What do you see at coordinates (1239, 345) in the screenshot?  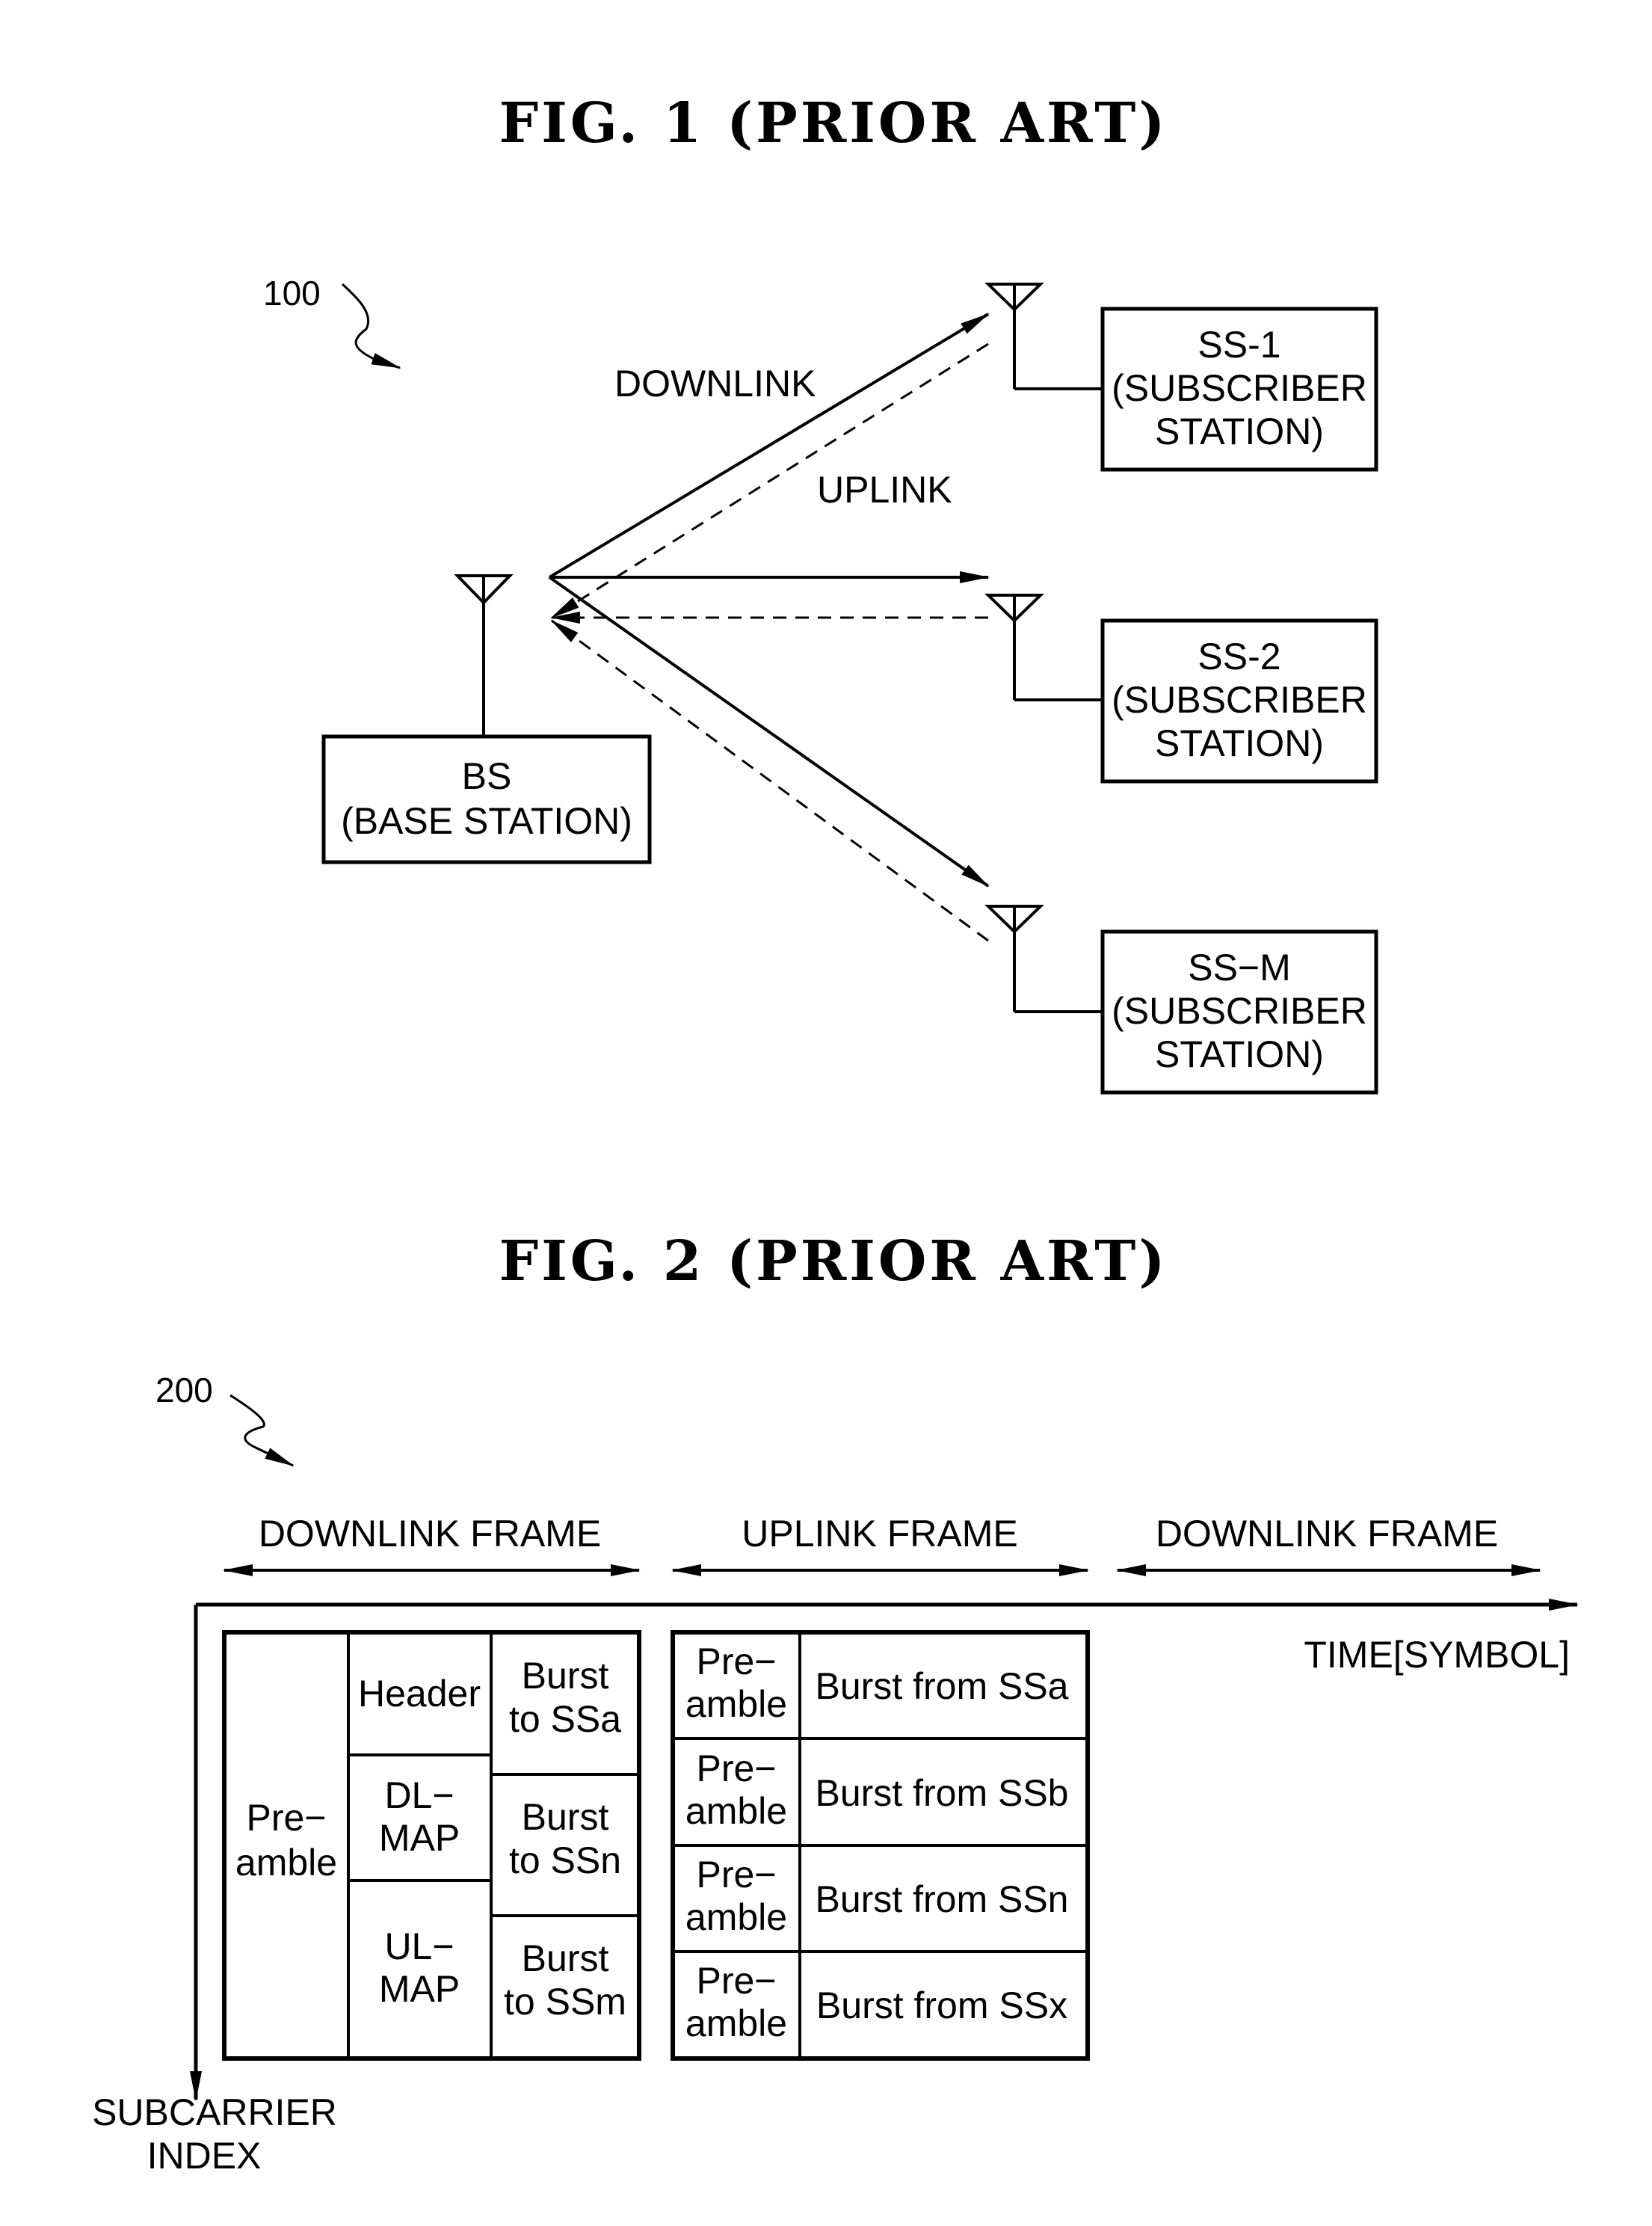 I see `ss1-id: SS-1` at bounding box center [1239, 345].